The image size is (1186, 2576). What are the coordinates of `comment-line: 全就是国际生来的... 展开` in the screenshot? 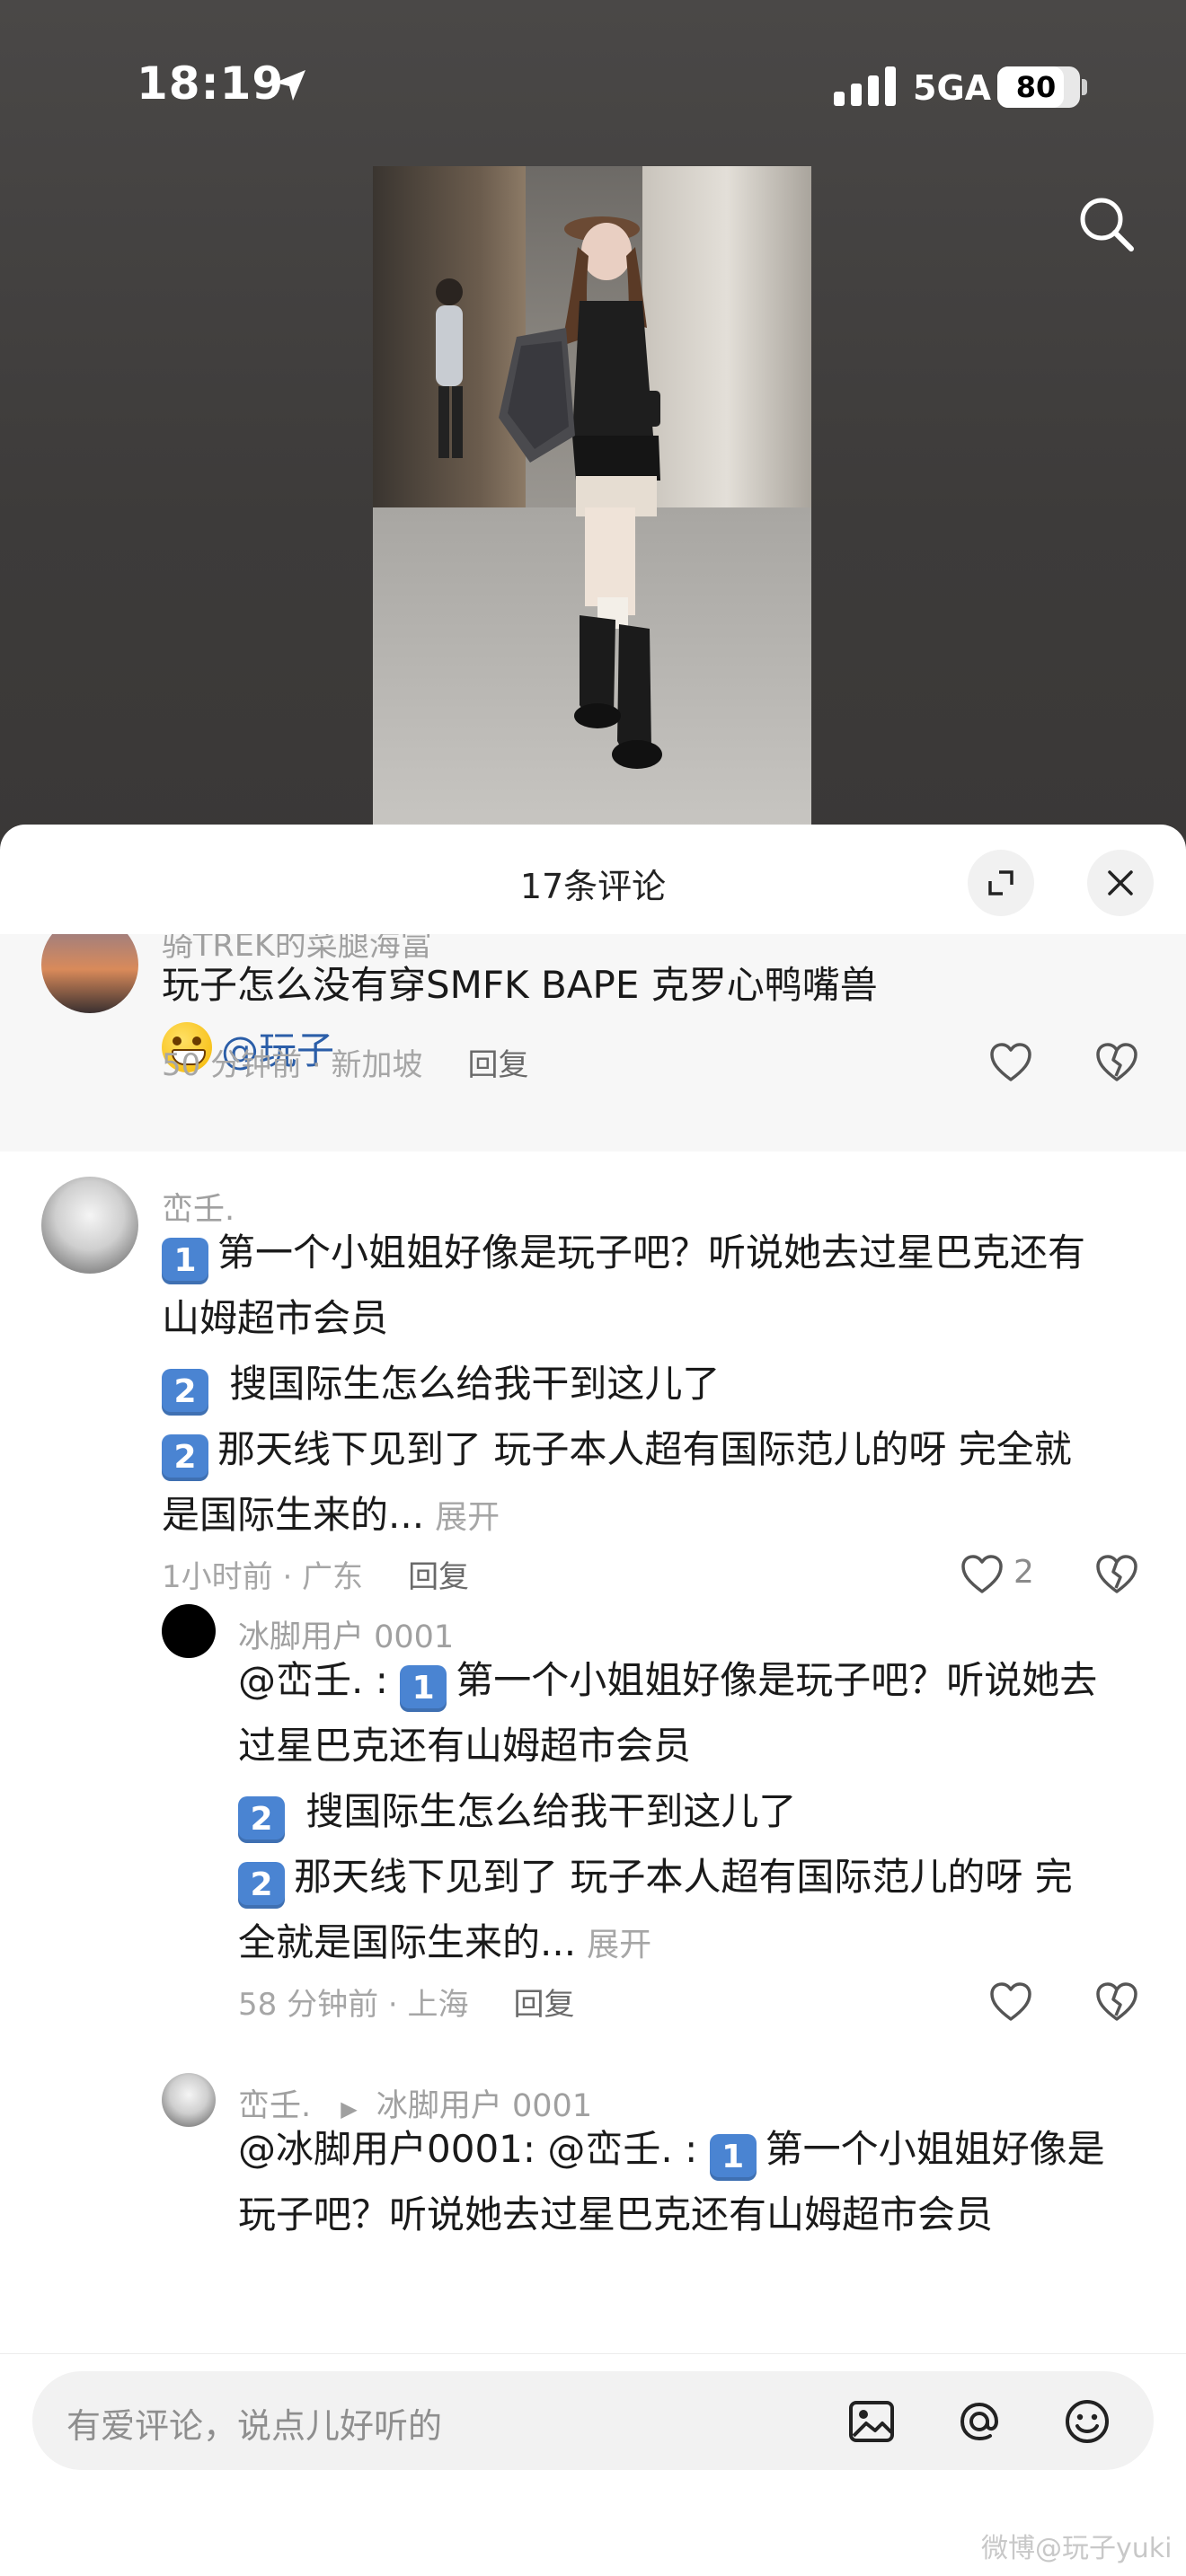 It's located at (692, 1944).